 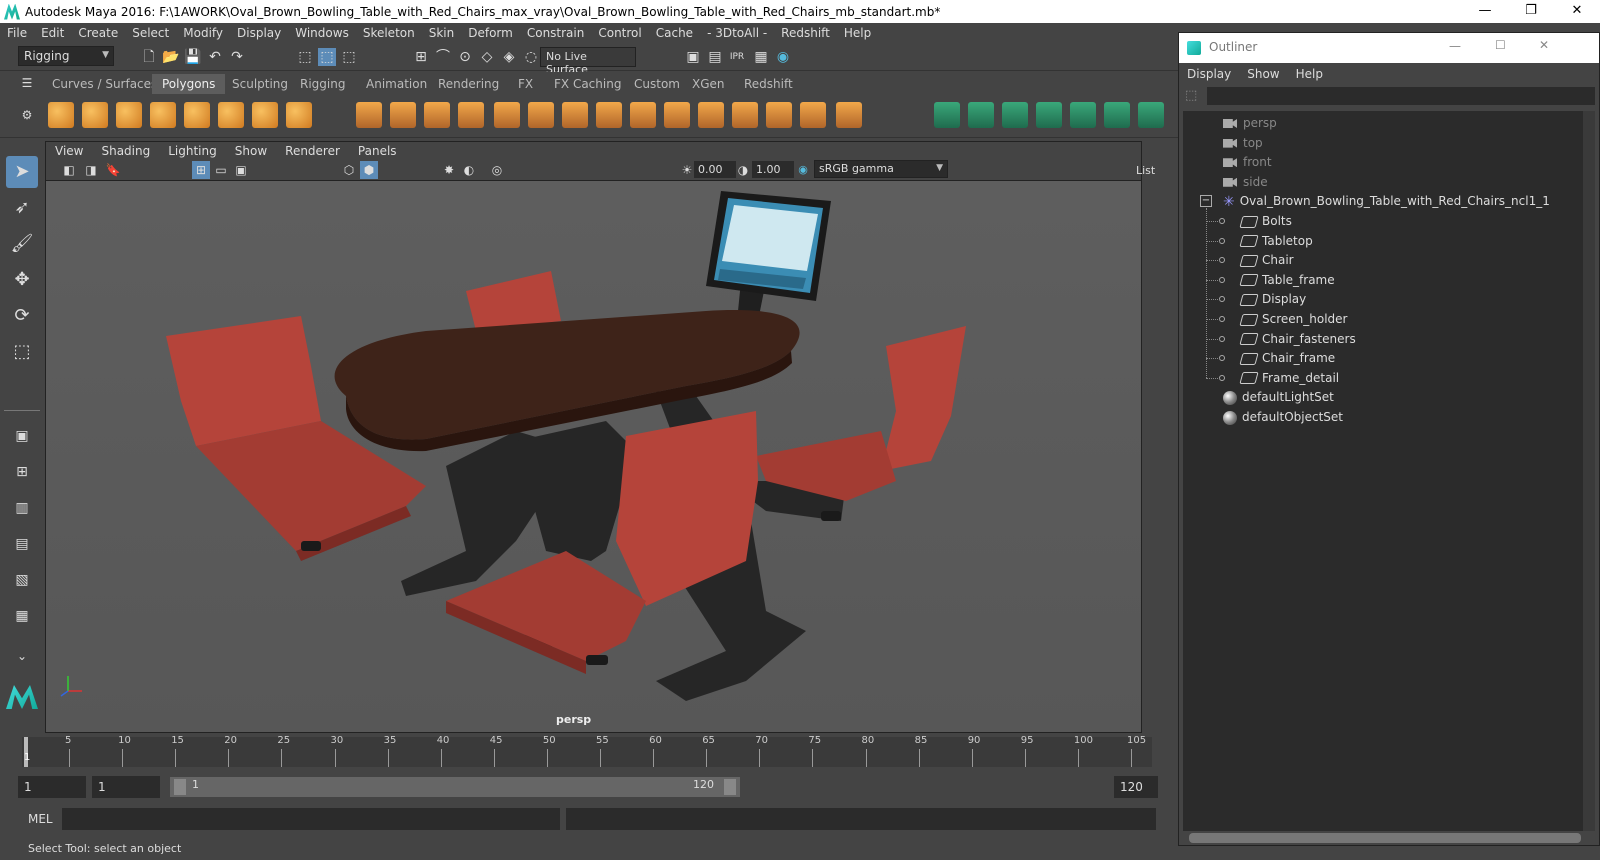 What do you see at coordinates (349, 170) in the screenshot?
I see `wireframe-icon: ⬡` at bounding box center [349, 170].